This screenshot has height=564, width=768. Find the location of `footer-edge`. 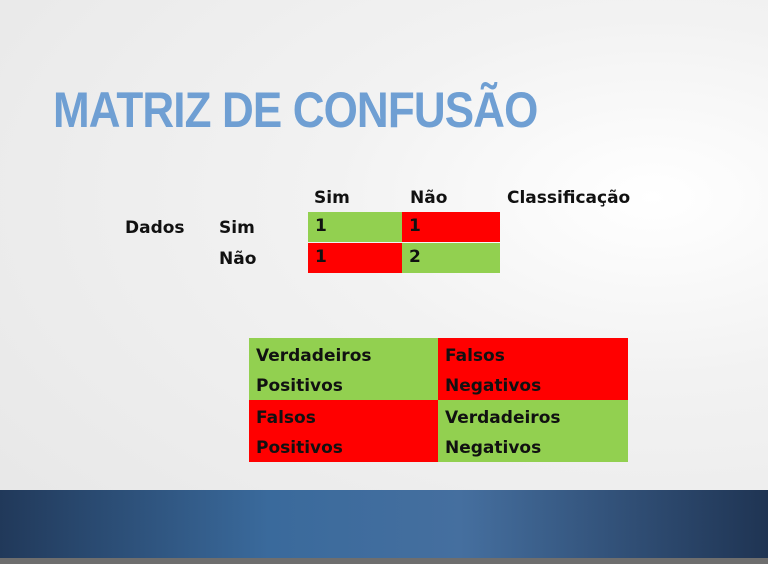

footer-edge is located at coordinates (384, 561).